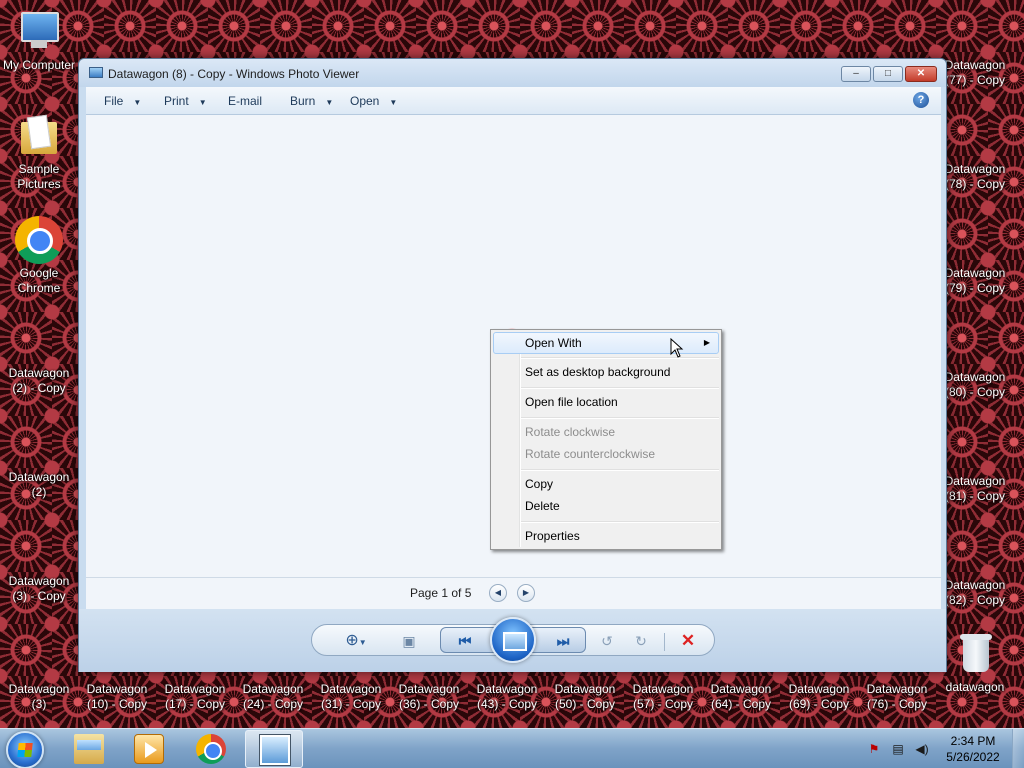  What do you see at coordinates (921, 100) in the screenshot?
I see `help-icon: ?` at bounding box center [921, 100].